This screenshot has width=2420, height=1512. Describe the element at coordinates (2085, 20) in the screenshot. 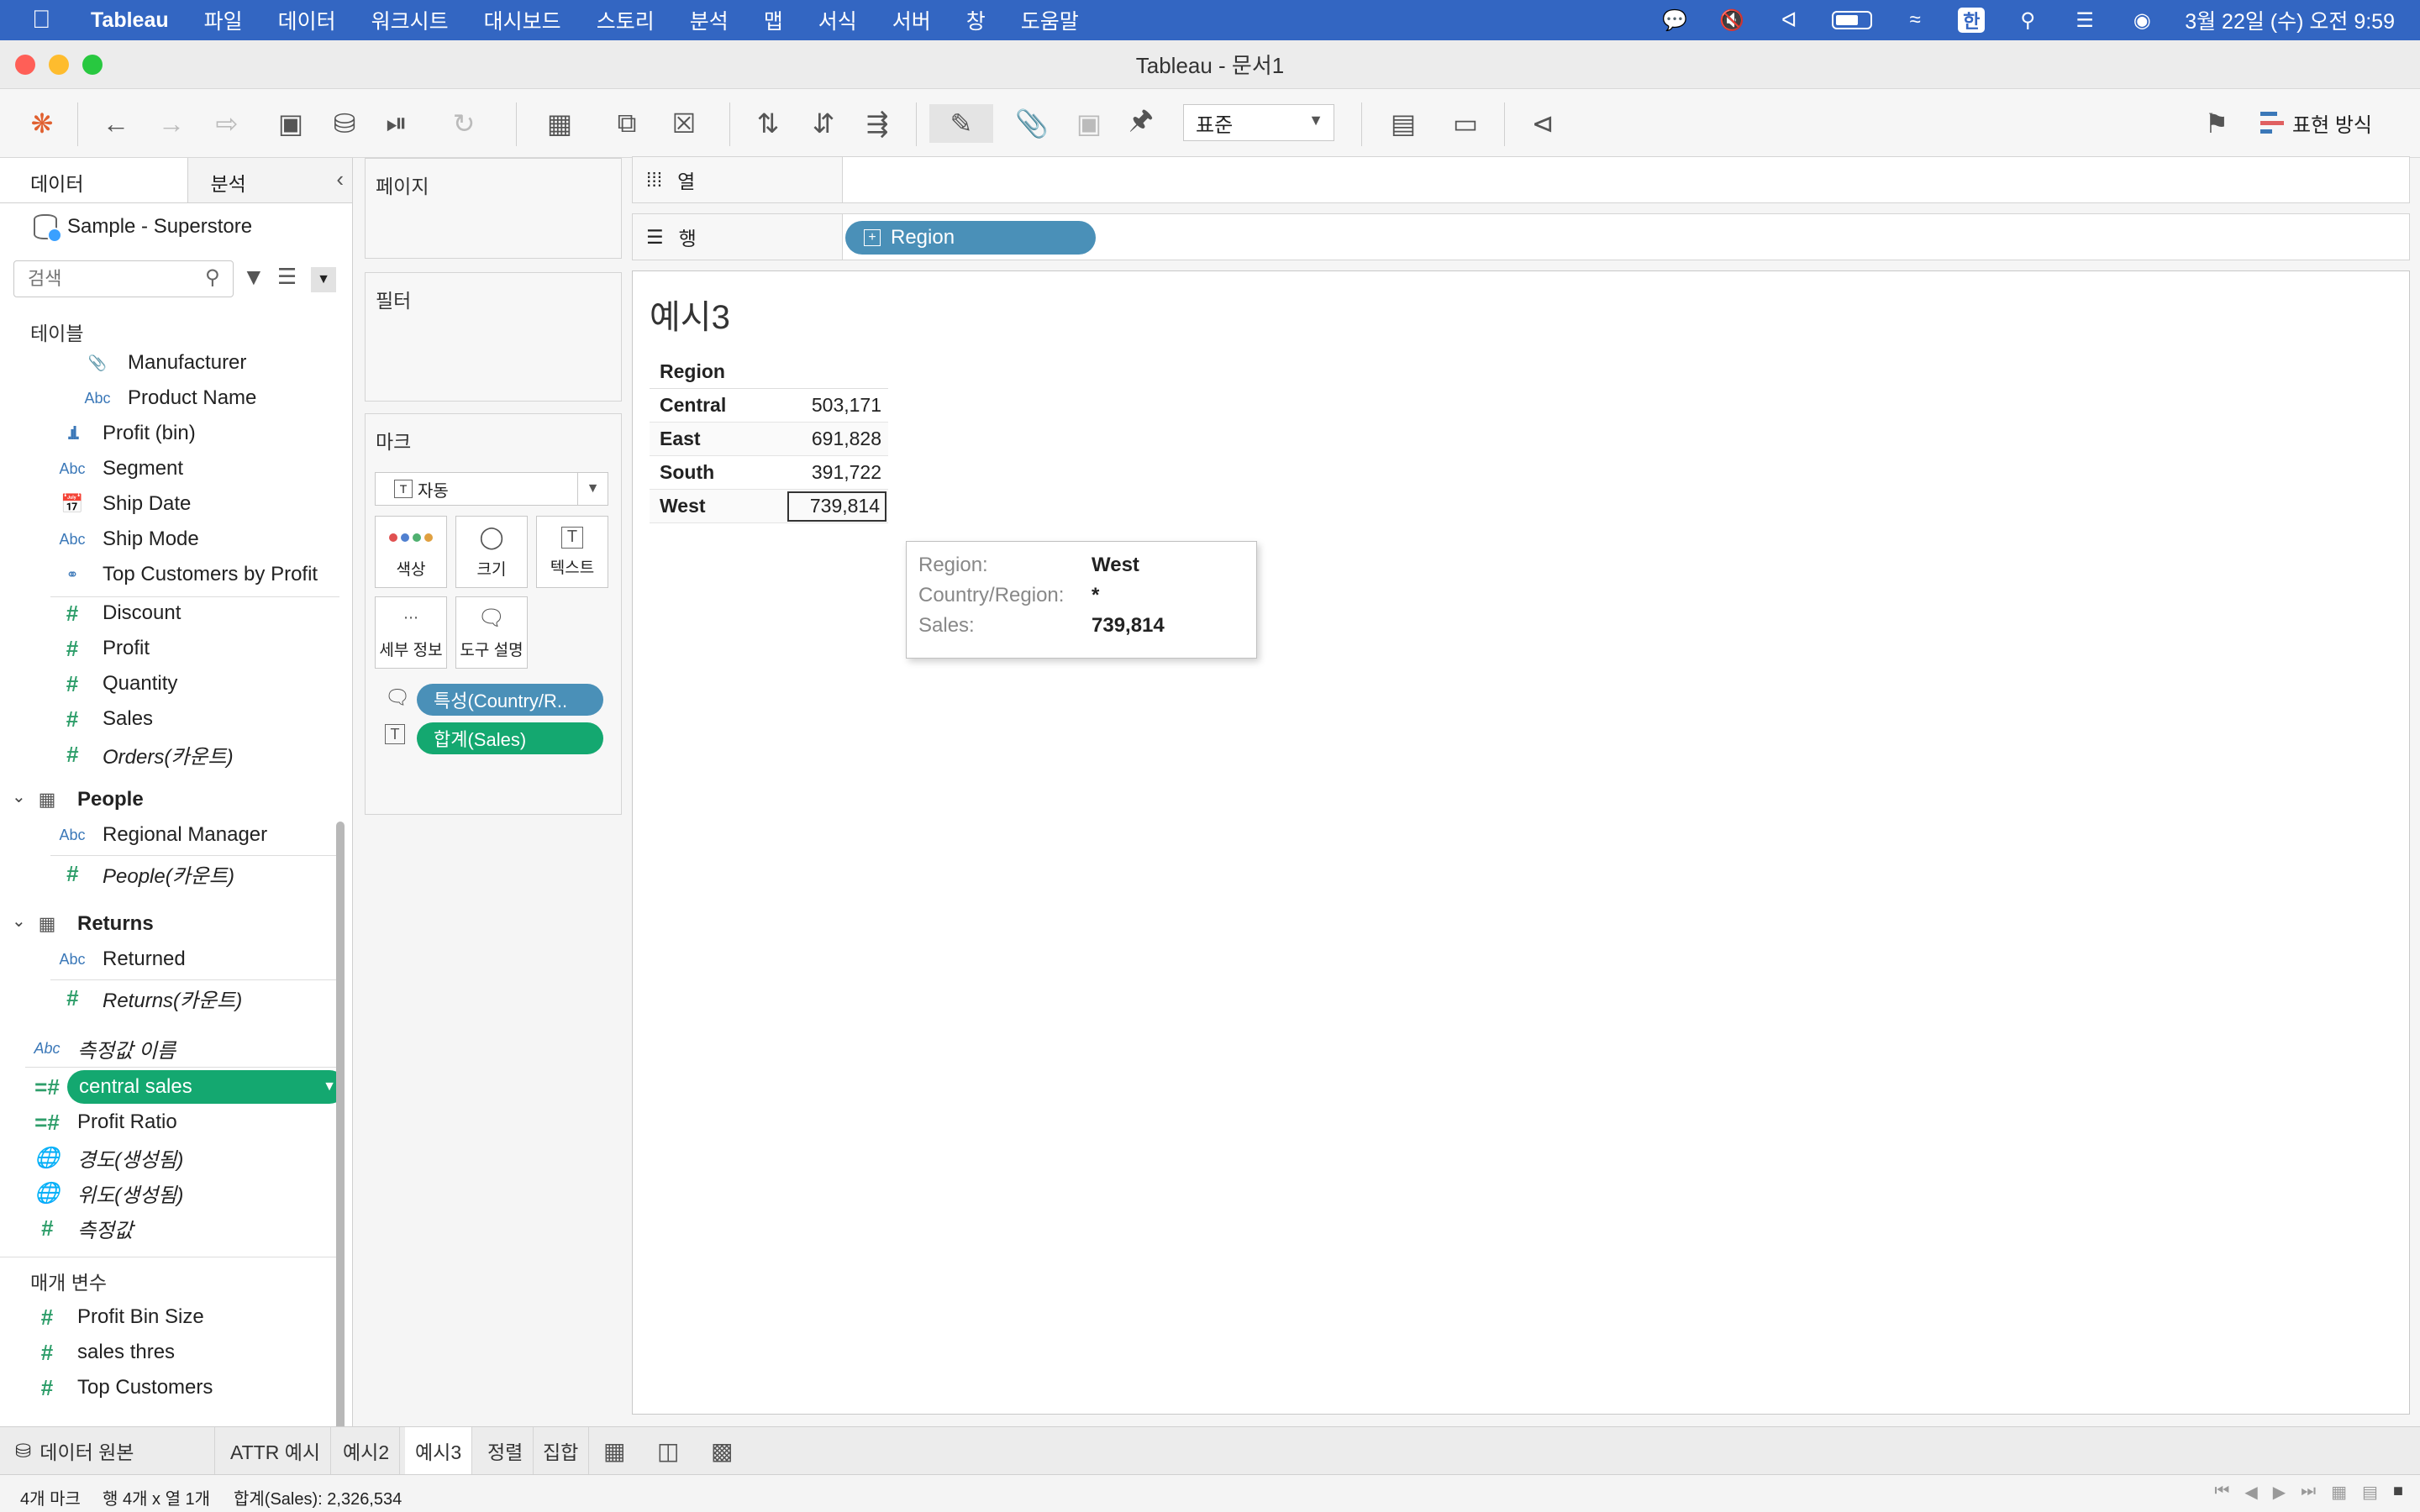

I see `control-center-icon: ☰` at that location.